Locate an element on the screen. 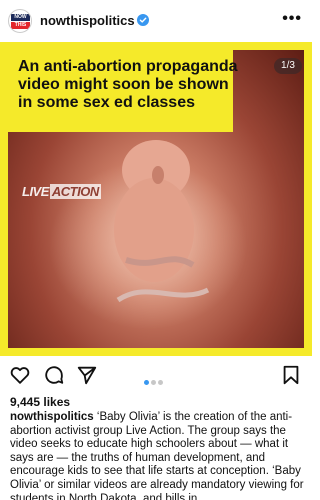 The height and width of the screenshot is (500, 320). brand-left: LIVE is located at coordinates (35, 191).